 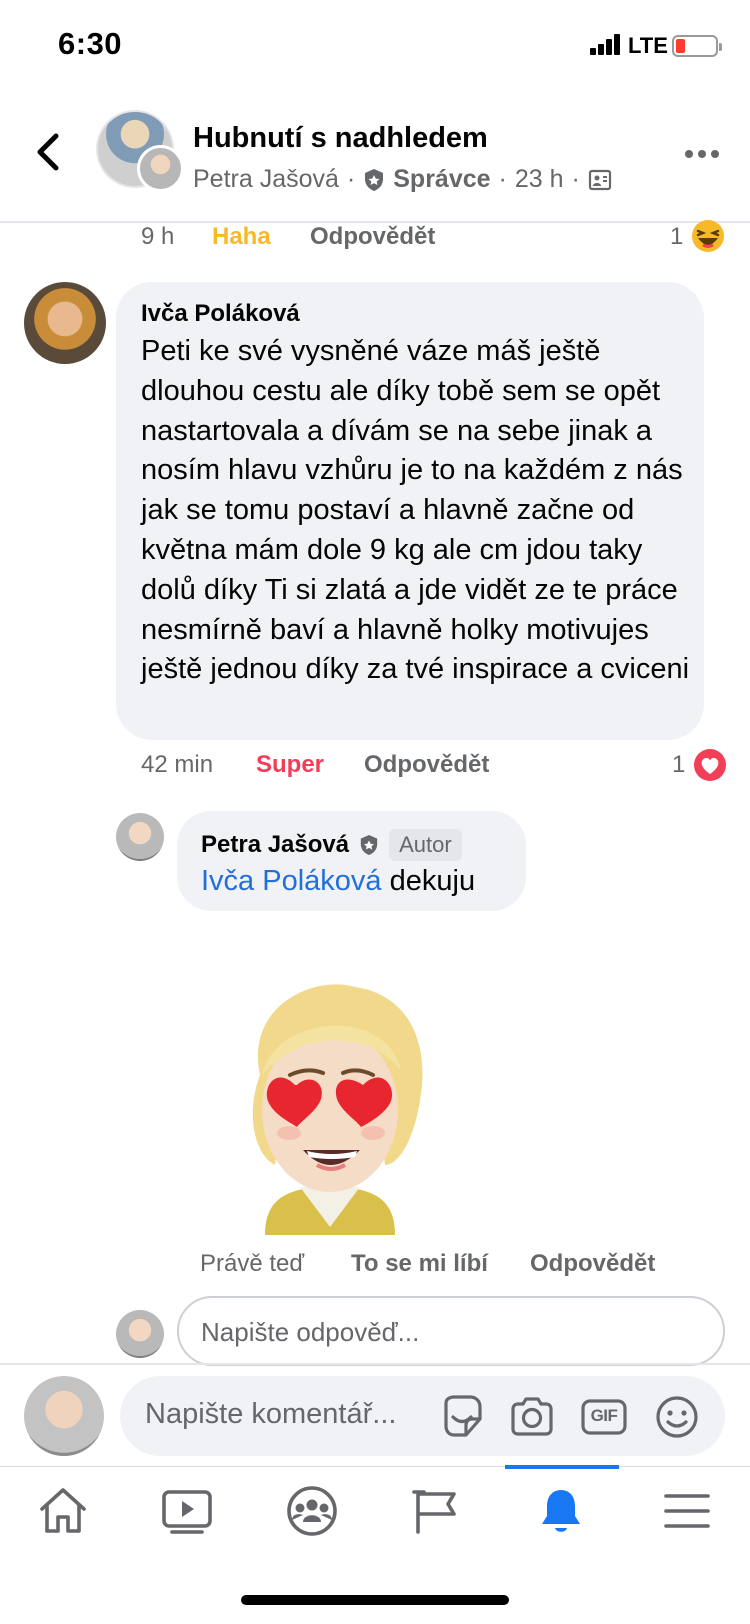 I want to click on gif-button: GIF, so click(x=604, y=1417).